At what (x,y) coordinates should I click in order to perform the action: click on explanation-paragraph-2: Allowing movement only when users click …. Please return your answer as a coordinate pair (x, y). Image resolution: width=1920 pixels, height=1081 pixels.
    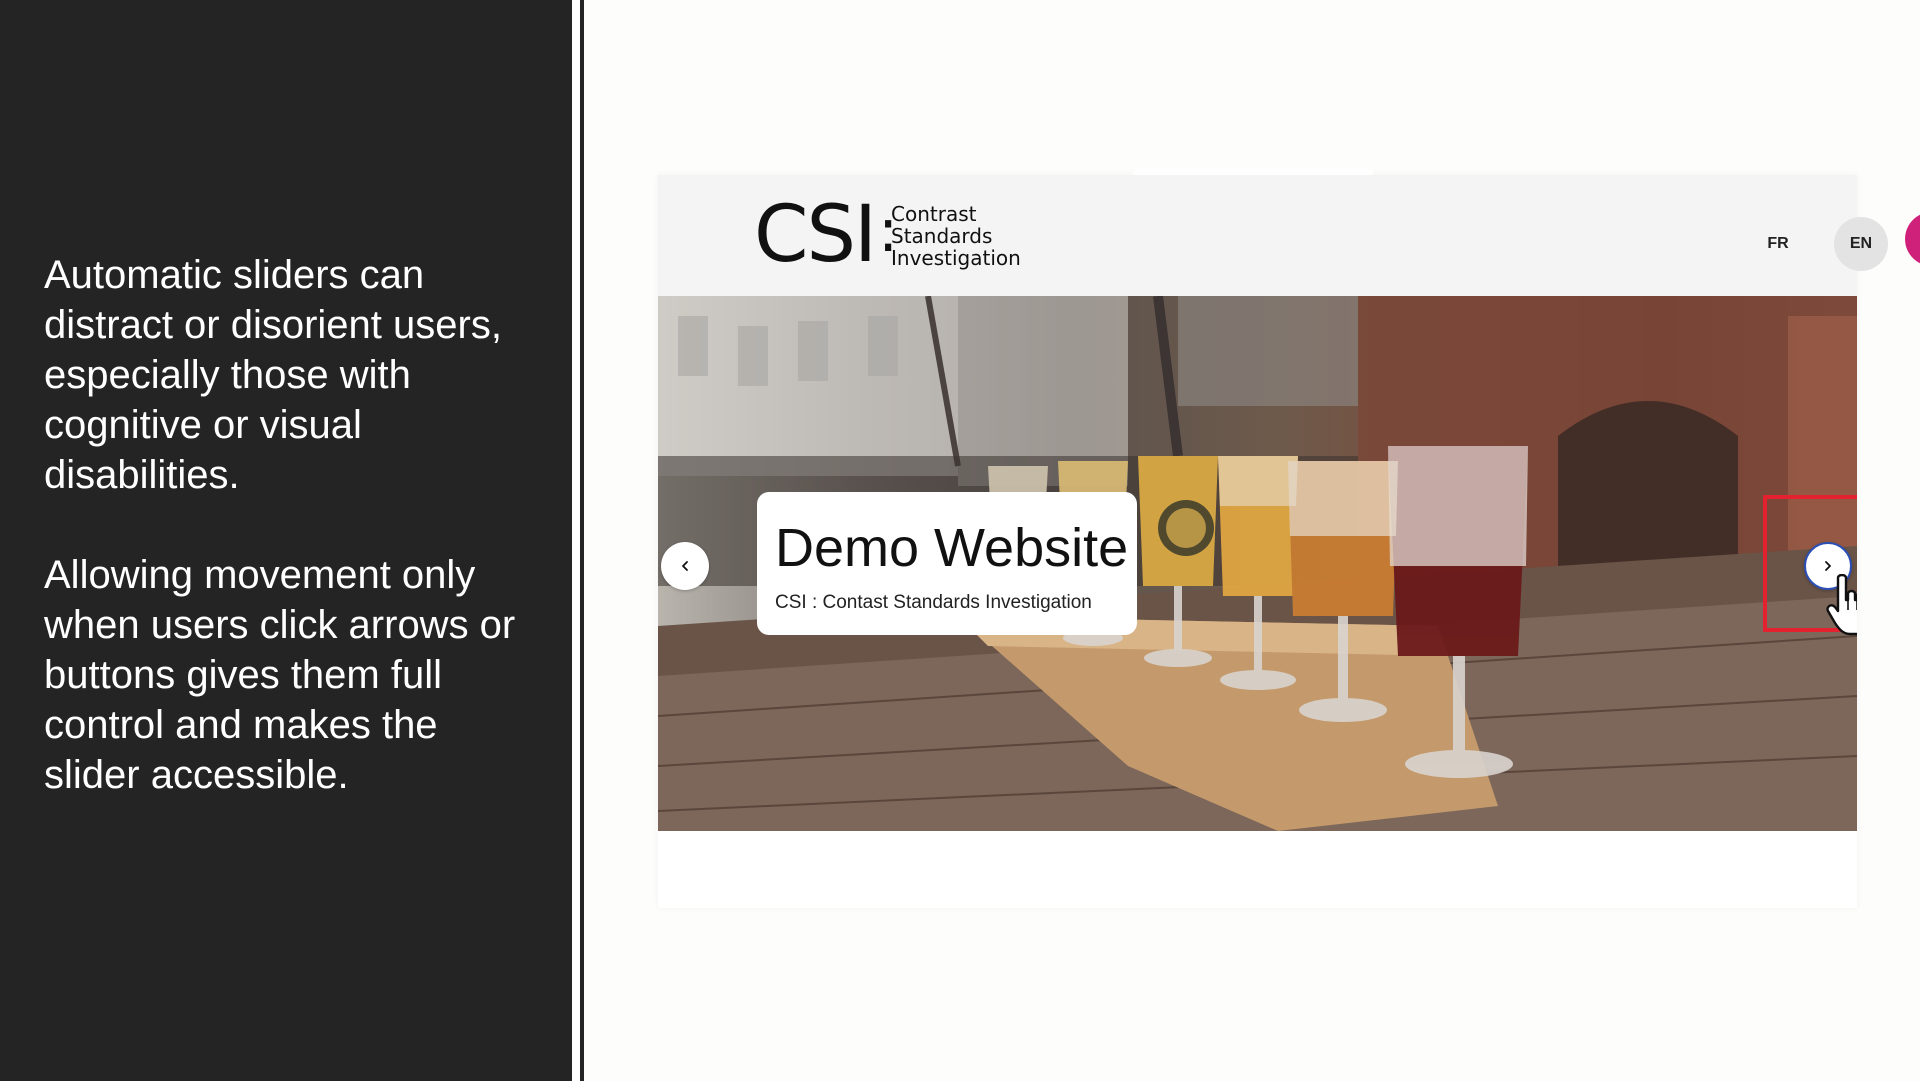
    Looking at the image, I should click on (280, 675).